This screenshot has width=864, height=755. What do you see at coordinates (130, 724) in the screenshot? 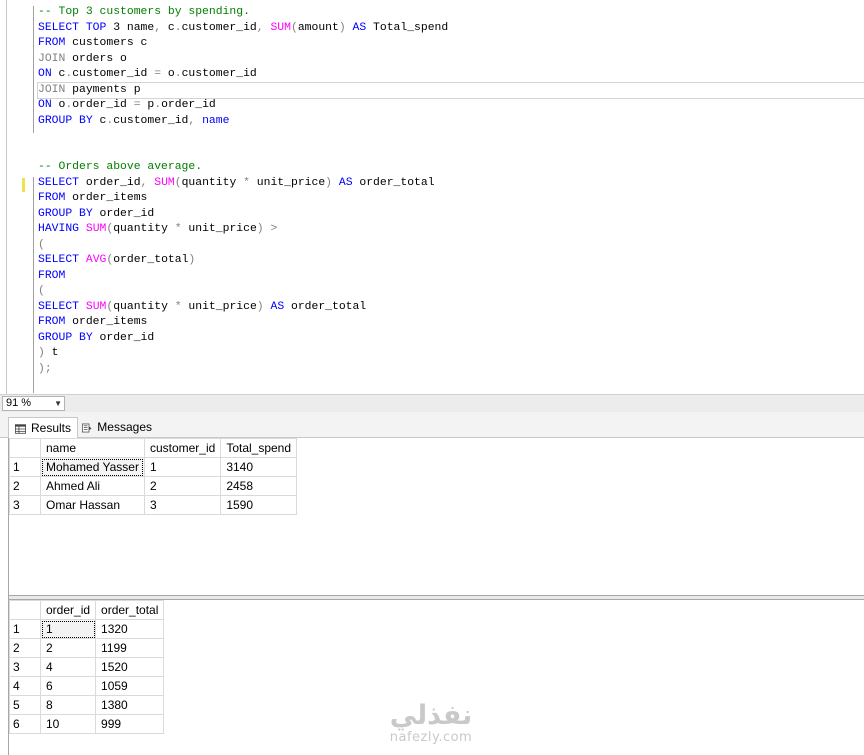
I see `grid-cell: 999` at bounding box center [130, 724].